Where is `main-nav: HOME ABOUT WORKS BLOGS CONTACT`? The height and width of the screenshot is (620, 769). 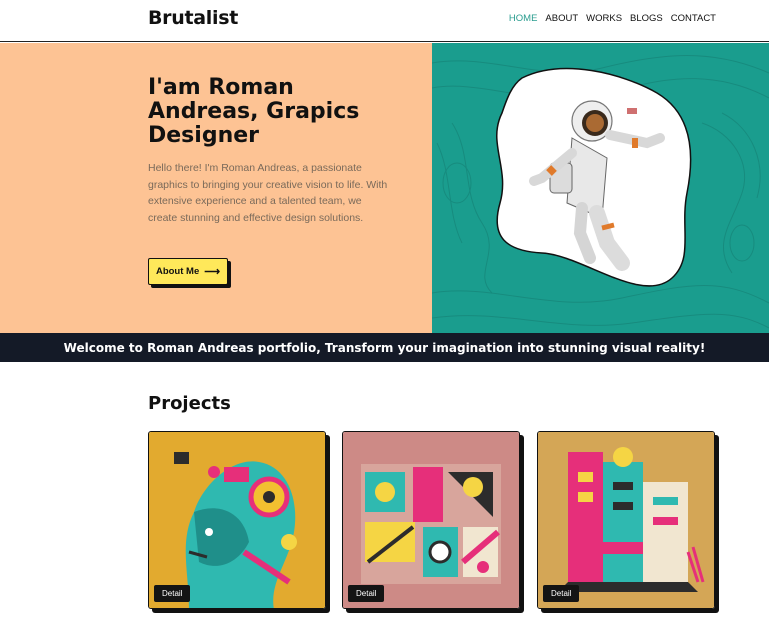
main-nav: HOME ABOUT WORKS BLOGS CONTACT is located at coordinates (612, 18).